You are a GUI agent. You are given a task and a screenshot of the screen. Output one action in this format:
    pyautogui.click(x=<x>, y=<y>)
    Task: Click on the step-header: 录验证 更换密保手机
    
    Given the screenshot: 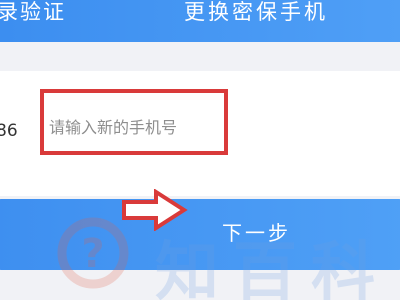 What is the action you would take?
    pyautogui.click(x=200, y=21)
    